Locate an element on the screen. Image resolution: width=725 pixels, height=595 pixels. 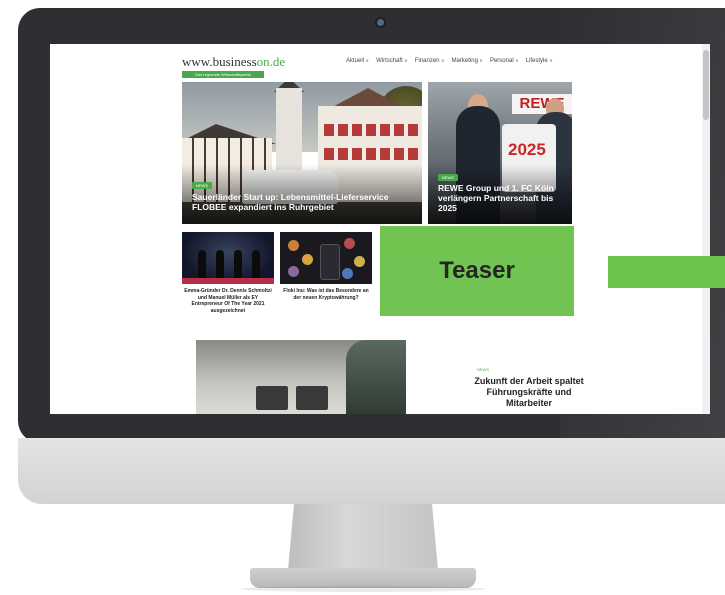
page-scrollbar is located at coordinates (706, 229).